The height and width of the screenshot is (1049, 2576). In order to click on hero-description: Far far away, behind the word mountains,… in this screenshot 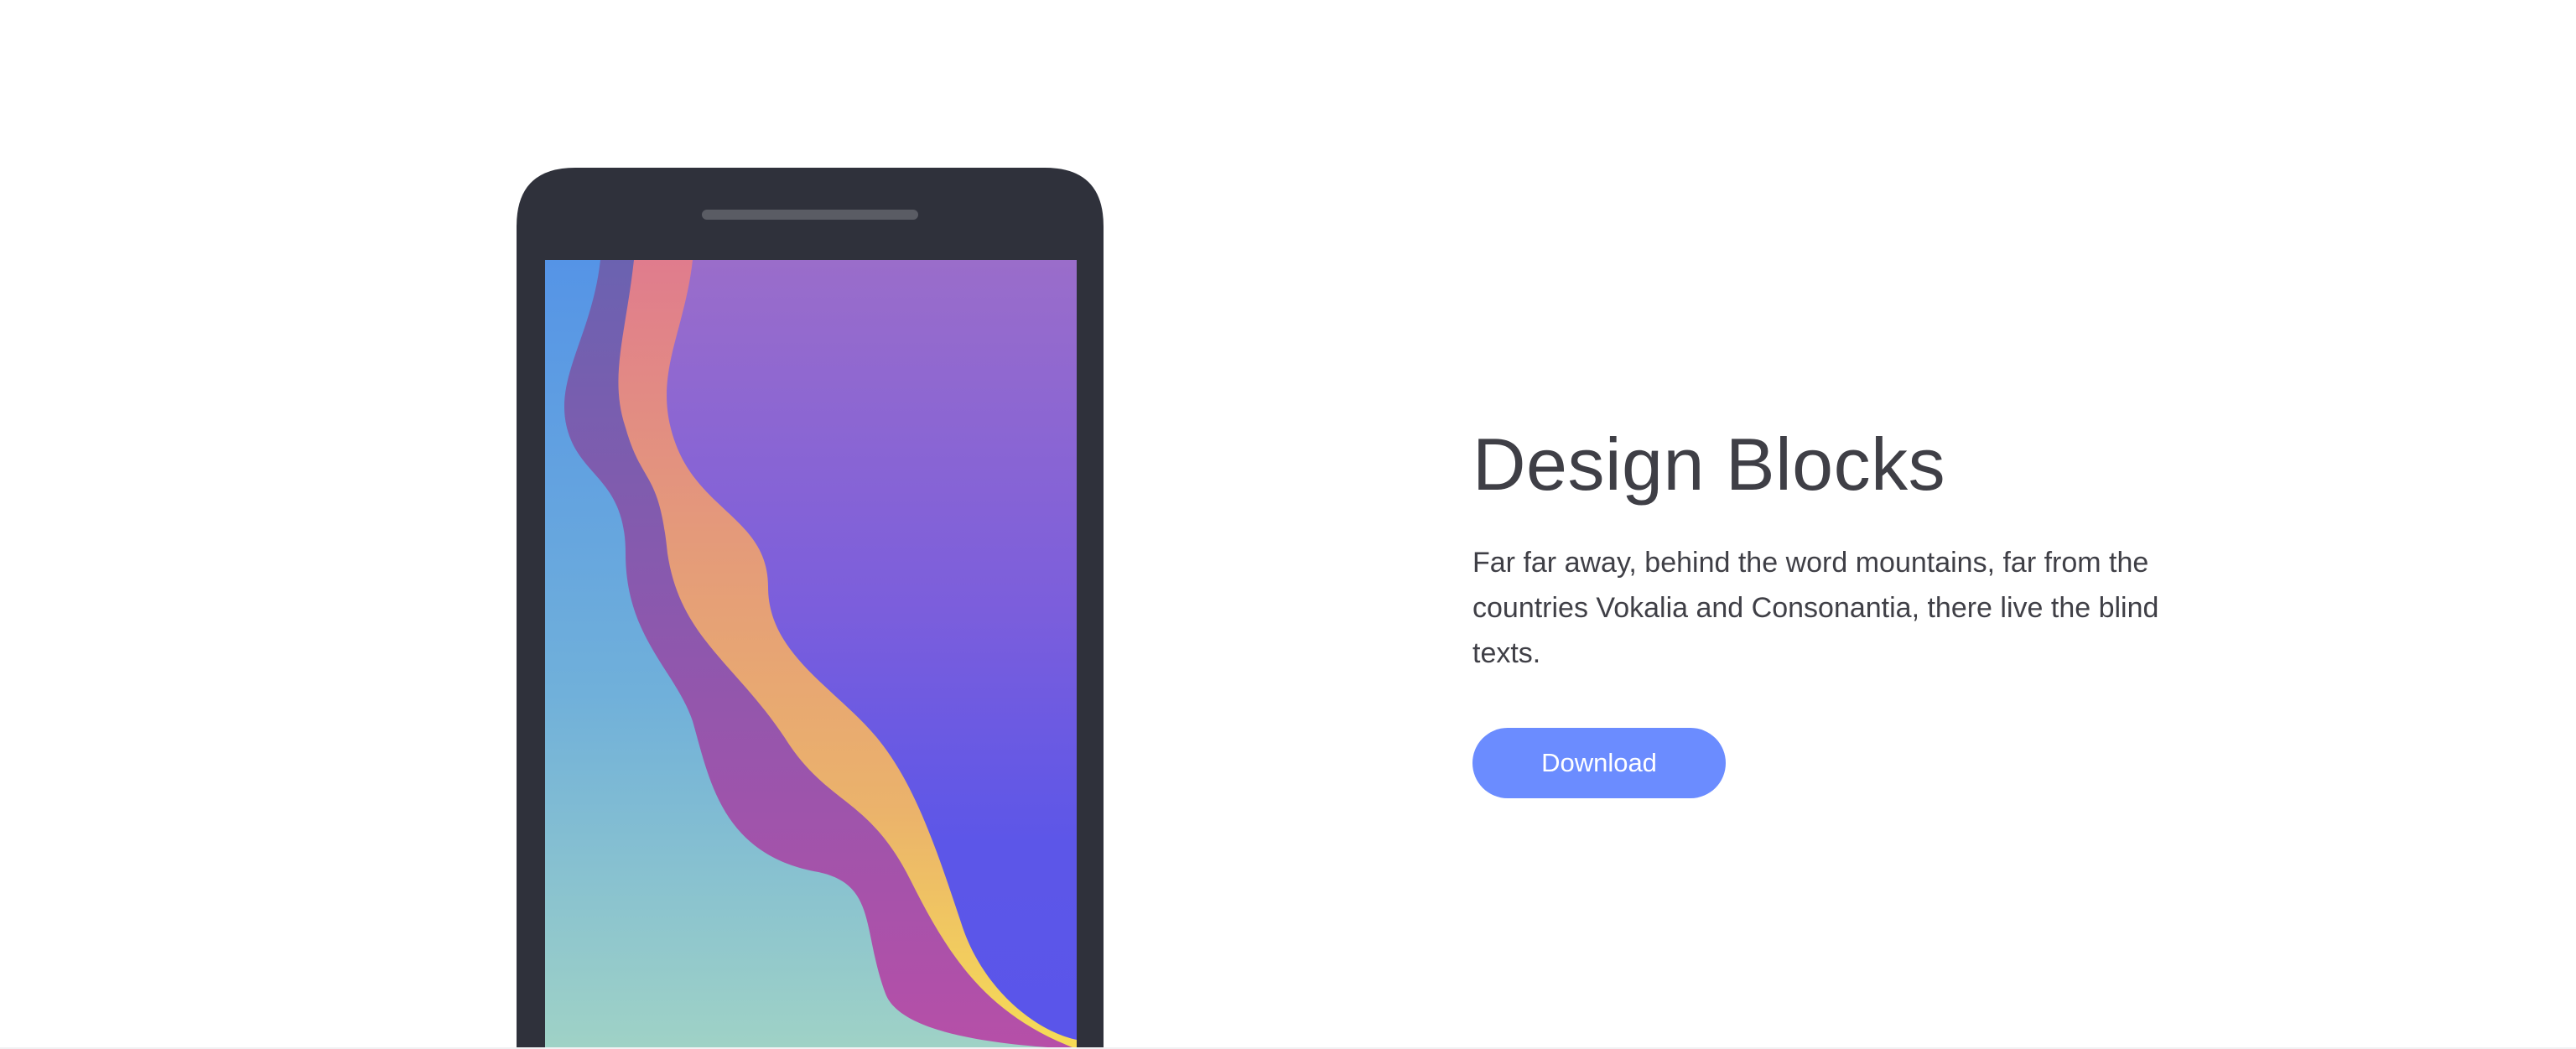, I will do `click(1816, 608)`.